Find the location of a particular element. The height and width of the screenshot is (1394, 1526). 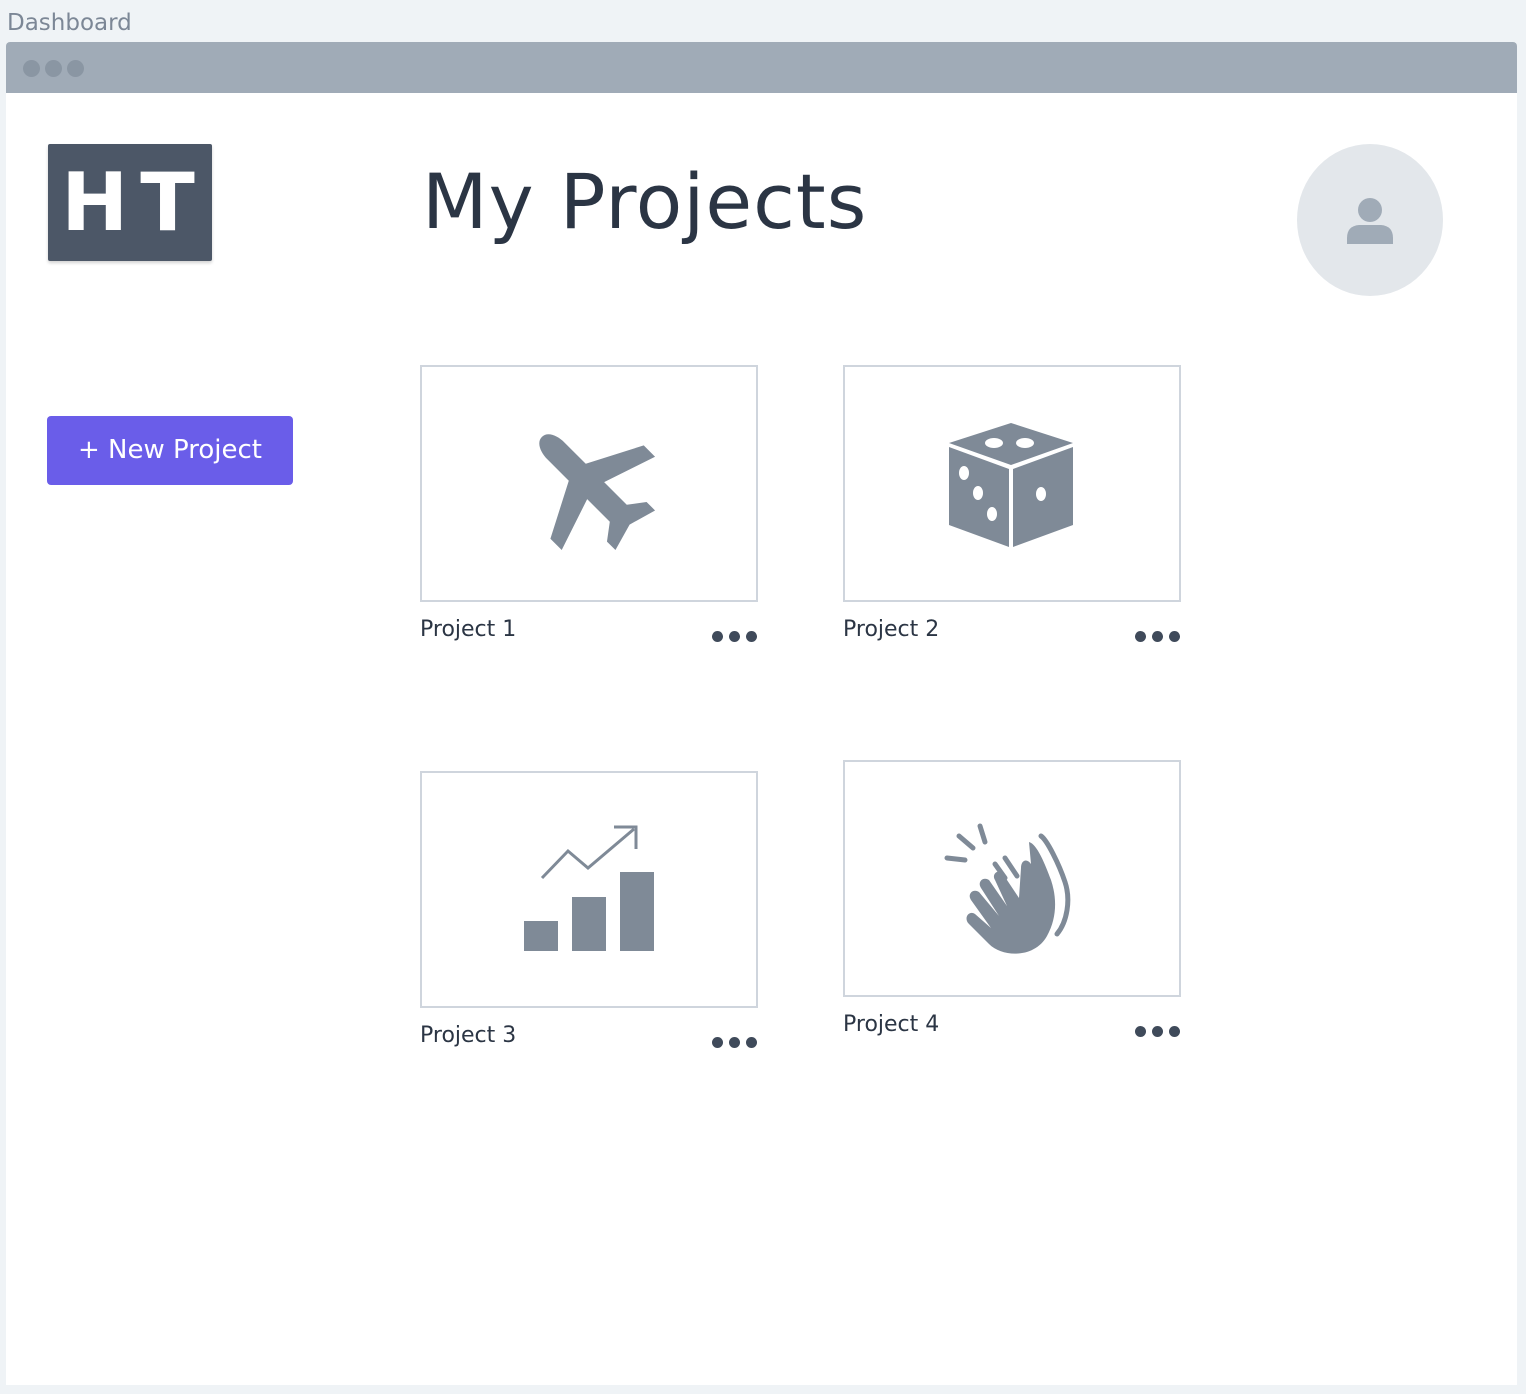

window-minimize-dot is located at coordinates (53, 68).